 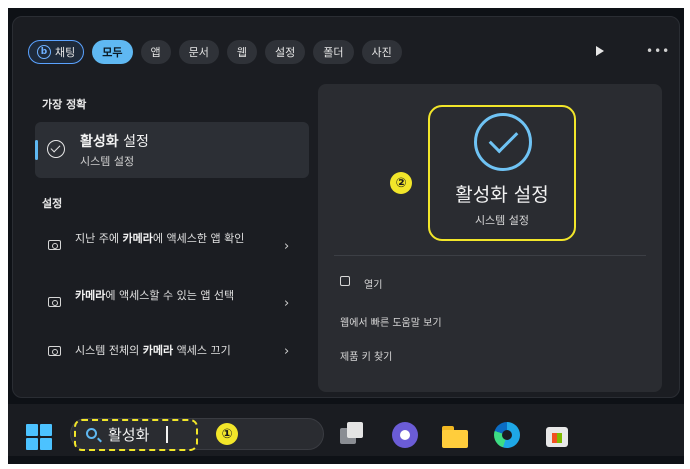 What do you see at coordinates (99, 142) in the screenshot?
I see `best-match-title-bold: 활성화` at bounding box center [99, 142].